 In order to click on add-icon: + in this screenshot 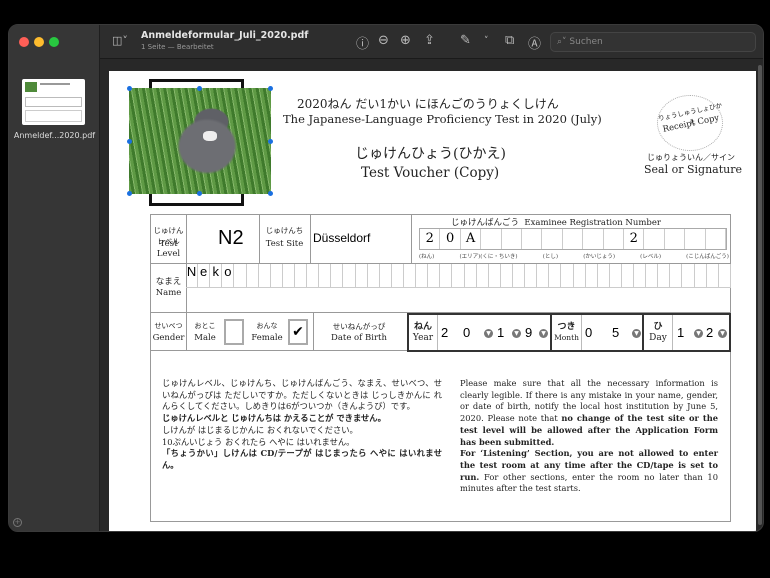, I will do `click(17, 522)`.